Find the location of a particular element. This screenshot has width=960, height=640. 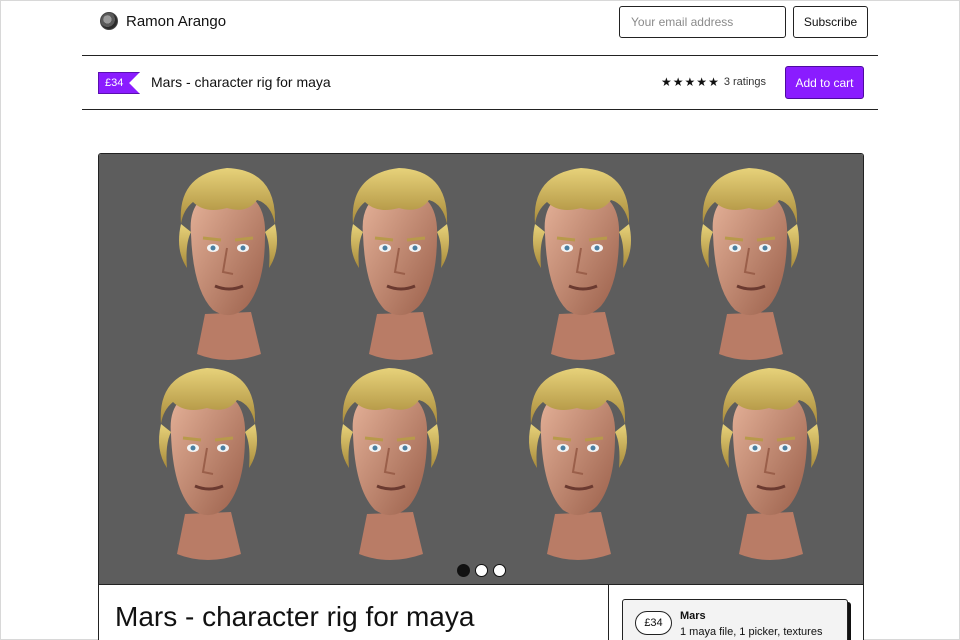

rating-count: 3 ratings is located at coordinates (745, 82).